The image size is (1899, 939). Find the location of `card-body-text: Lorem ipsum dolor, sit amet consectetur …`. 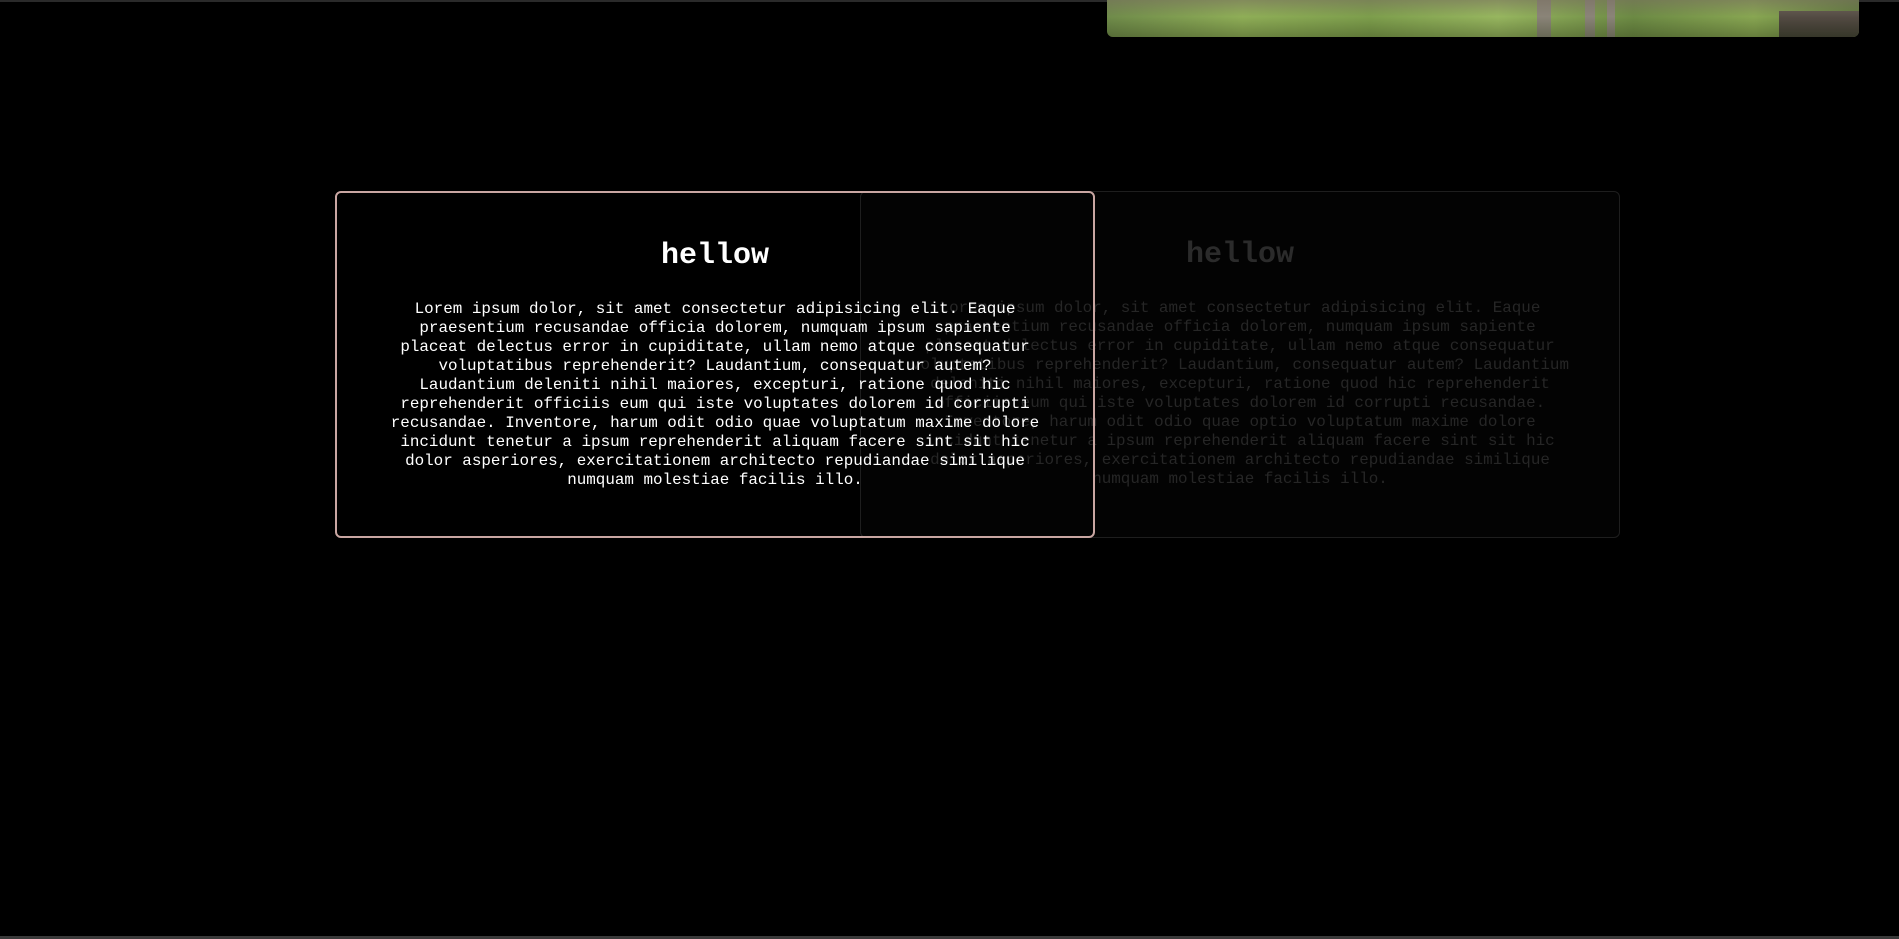

card-body-text: Lorem ipsum dolor, sit amet consectetur … is located at coordinates (715, 394).